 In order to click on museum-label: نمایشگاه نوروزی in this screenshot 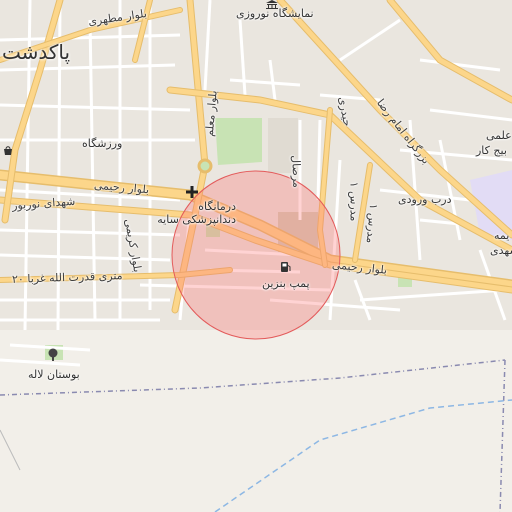, I will do `click(275, 13)`.